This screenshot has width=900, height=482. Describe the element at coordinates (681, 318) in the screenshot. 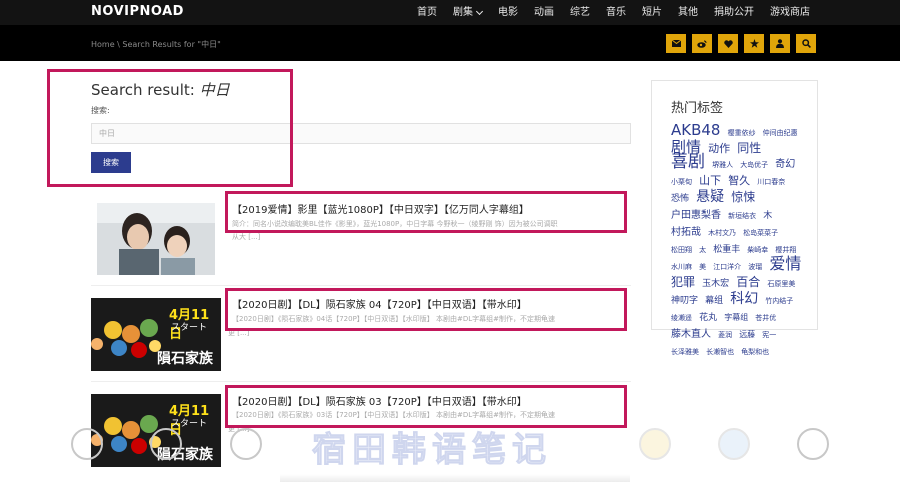

I see `tag-link: 绫濑遥` at that location.